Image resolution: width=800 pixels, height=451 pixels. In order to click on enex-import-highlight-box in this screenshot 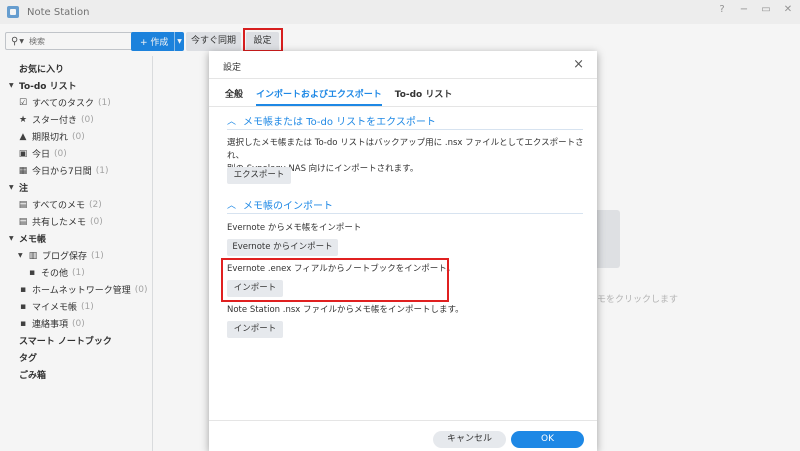, I will do `click(335, 280)`.